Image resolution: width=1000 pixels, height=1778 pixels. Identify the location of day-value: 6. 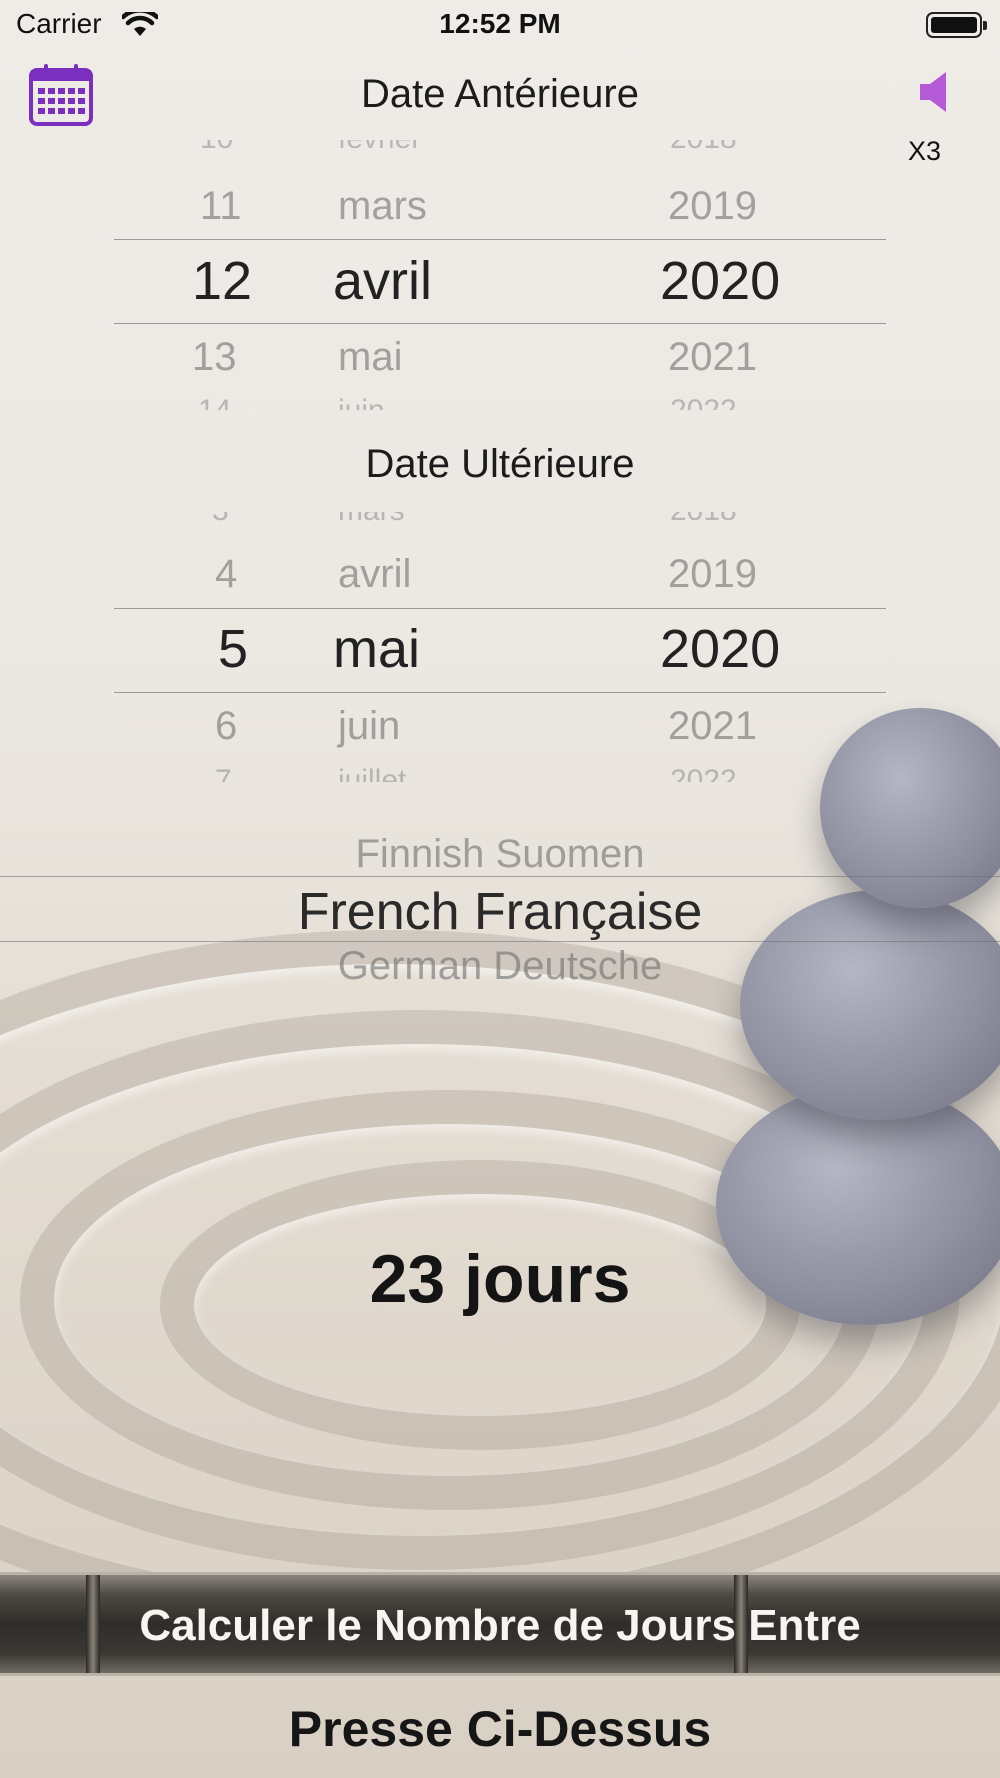
(226, 726).